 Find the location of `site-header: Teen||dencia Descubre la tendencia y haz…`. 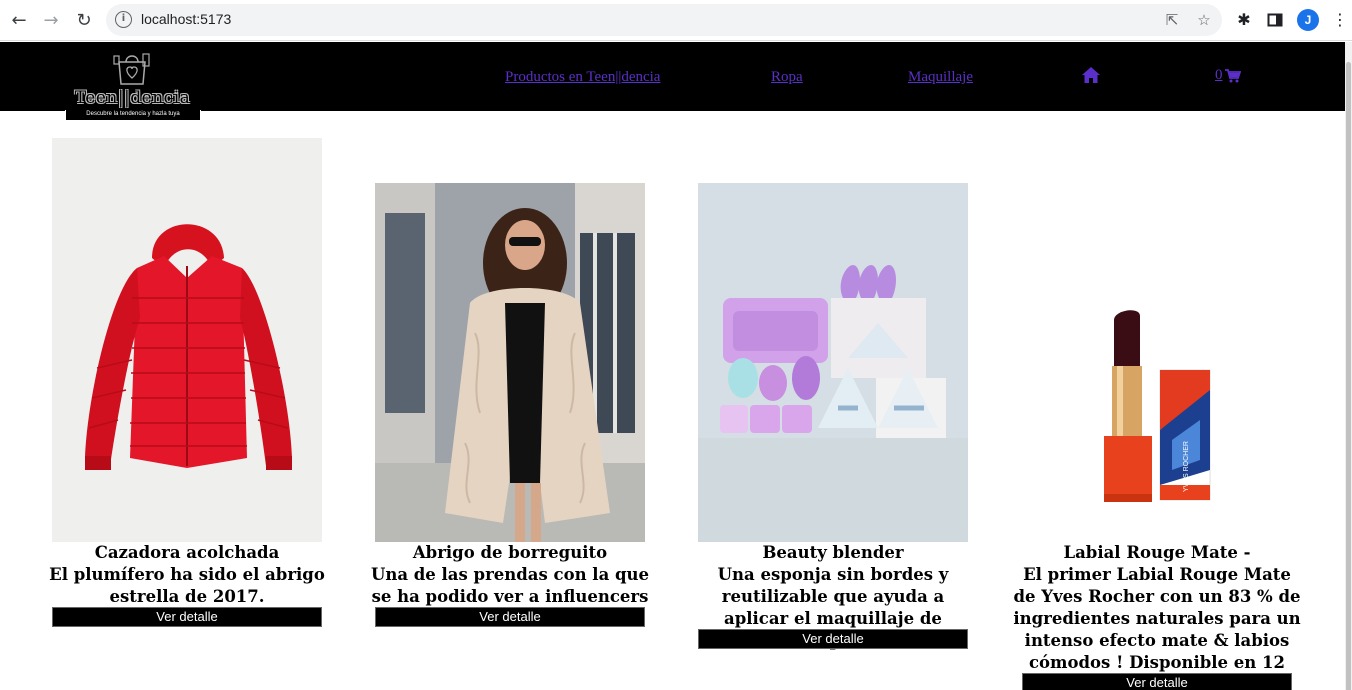

site-header: Teen||dencia Descubre la tendencia y haz… is located at coordinates (672, 81).